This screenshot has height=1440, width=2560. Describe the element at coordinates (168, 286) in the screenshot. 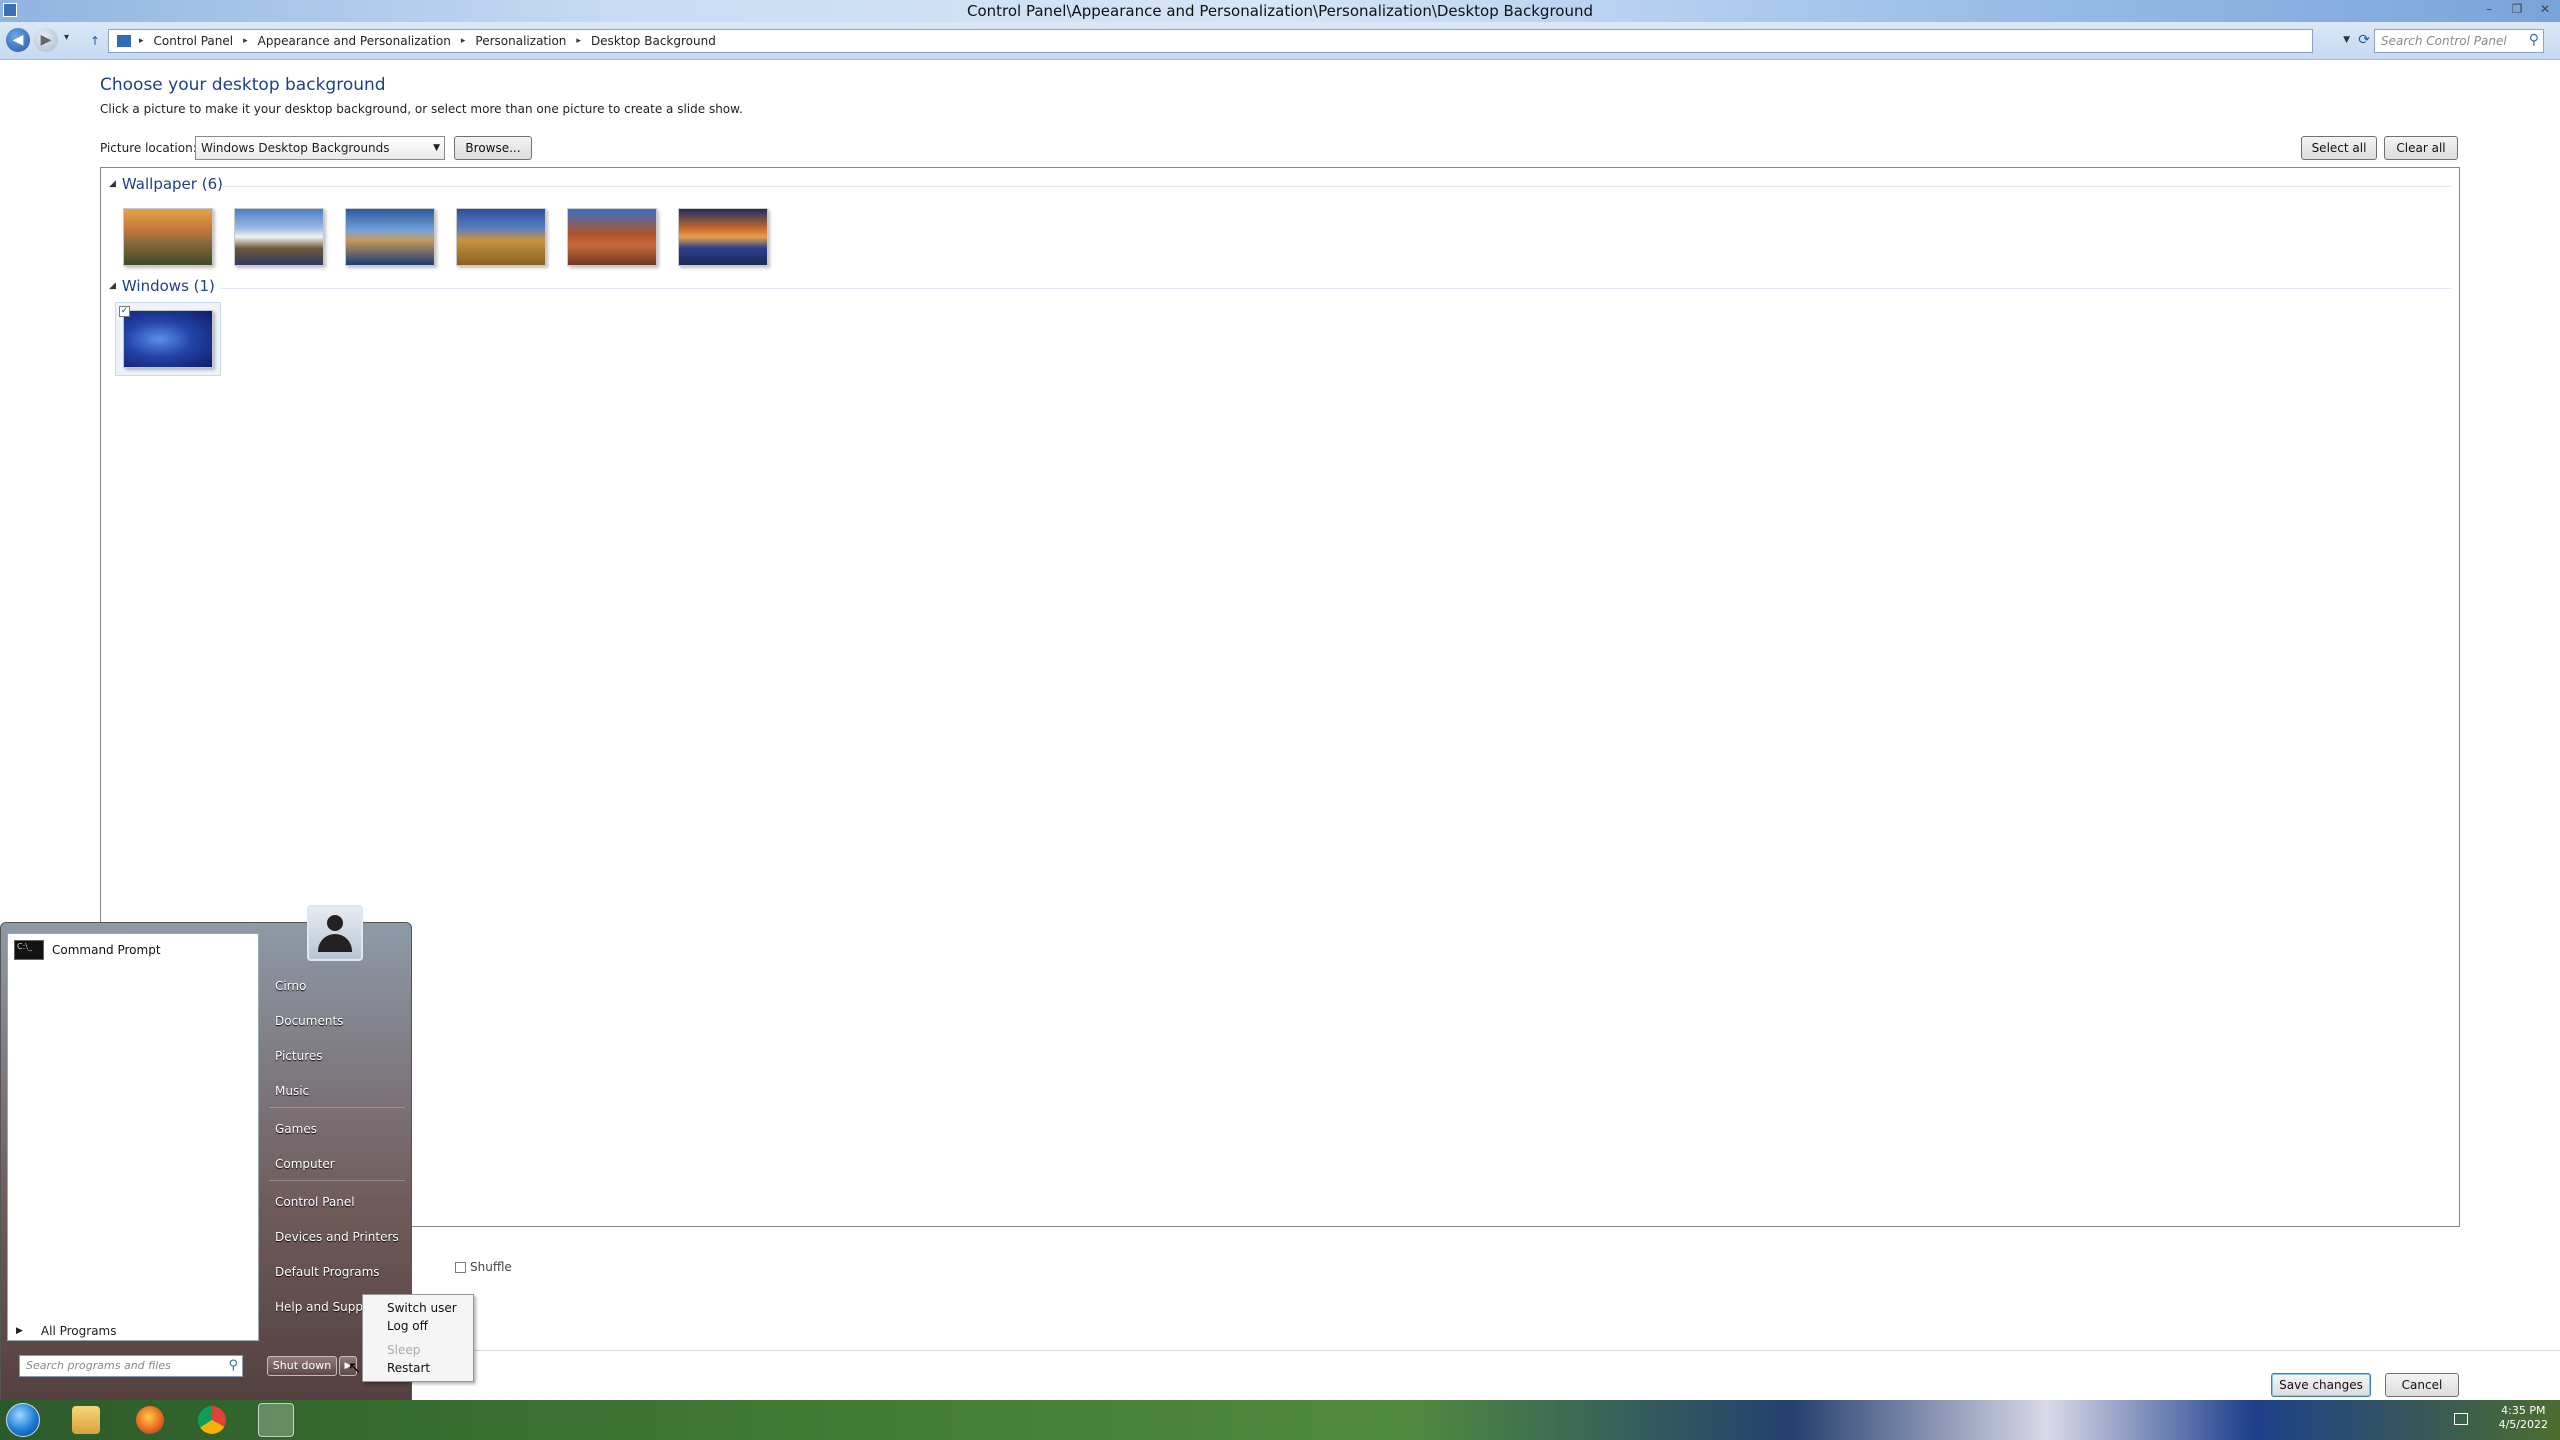

I see `group-title: Windows (1)` at that location.